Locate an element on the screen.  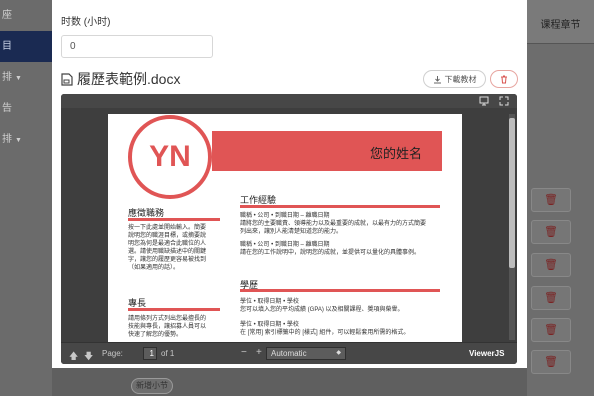
fullscreen-icon is located at coordinates (504, 101).